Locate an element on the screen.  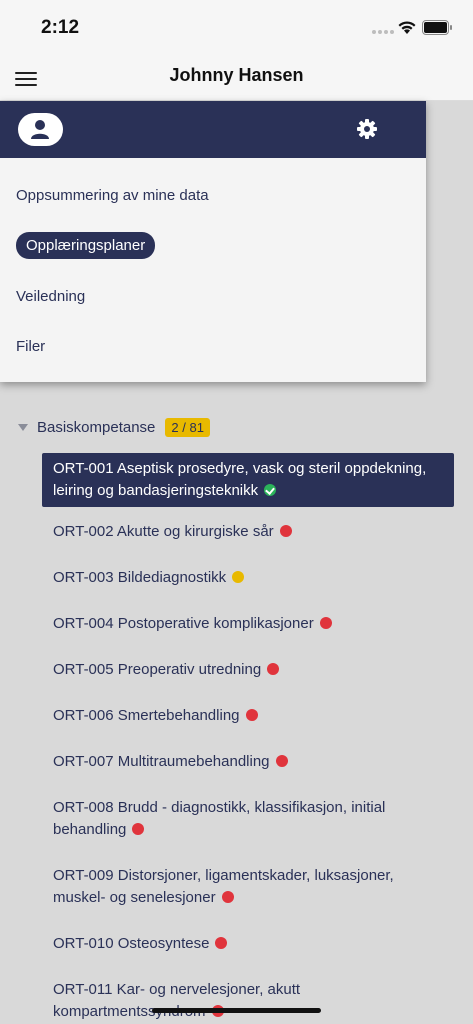
plan-item: ORT-006 Smertebehandling is located at coordinates (248, 716).